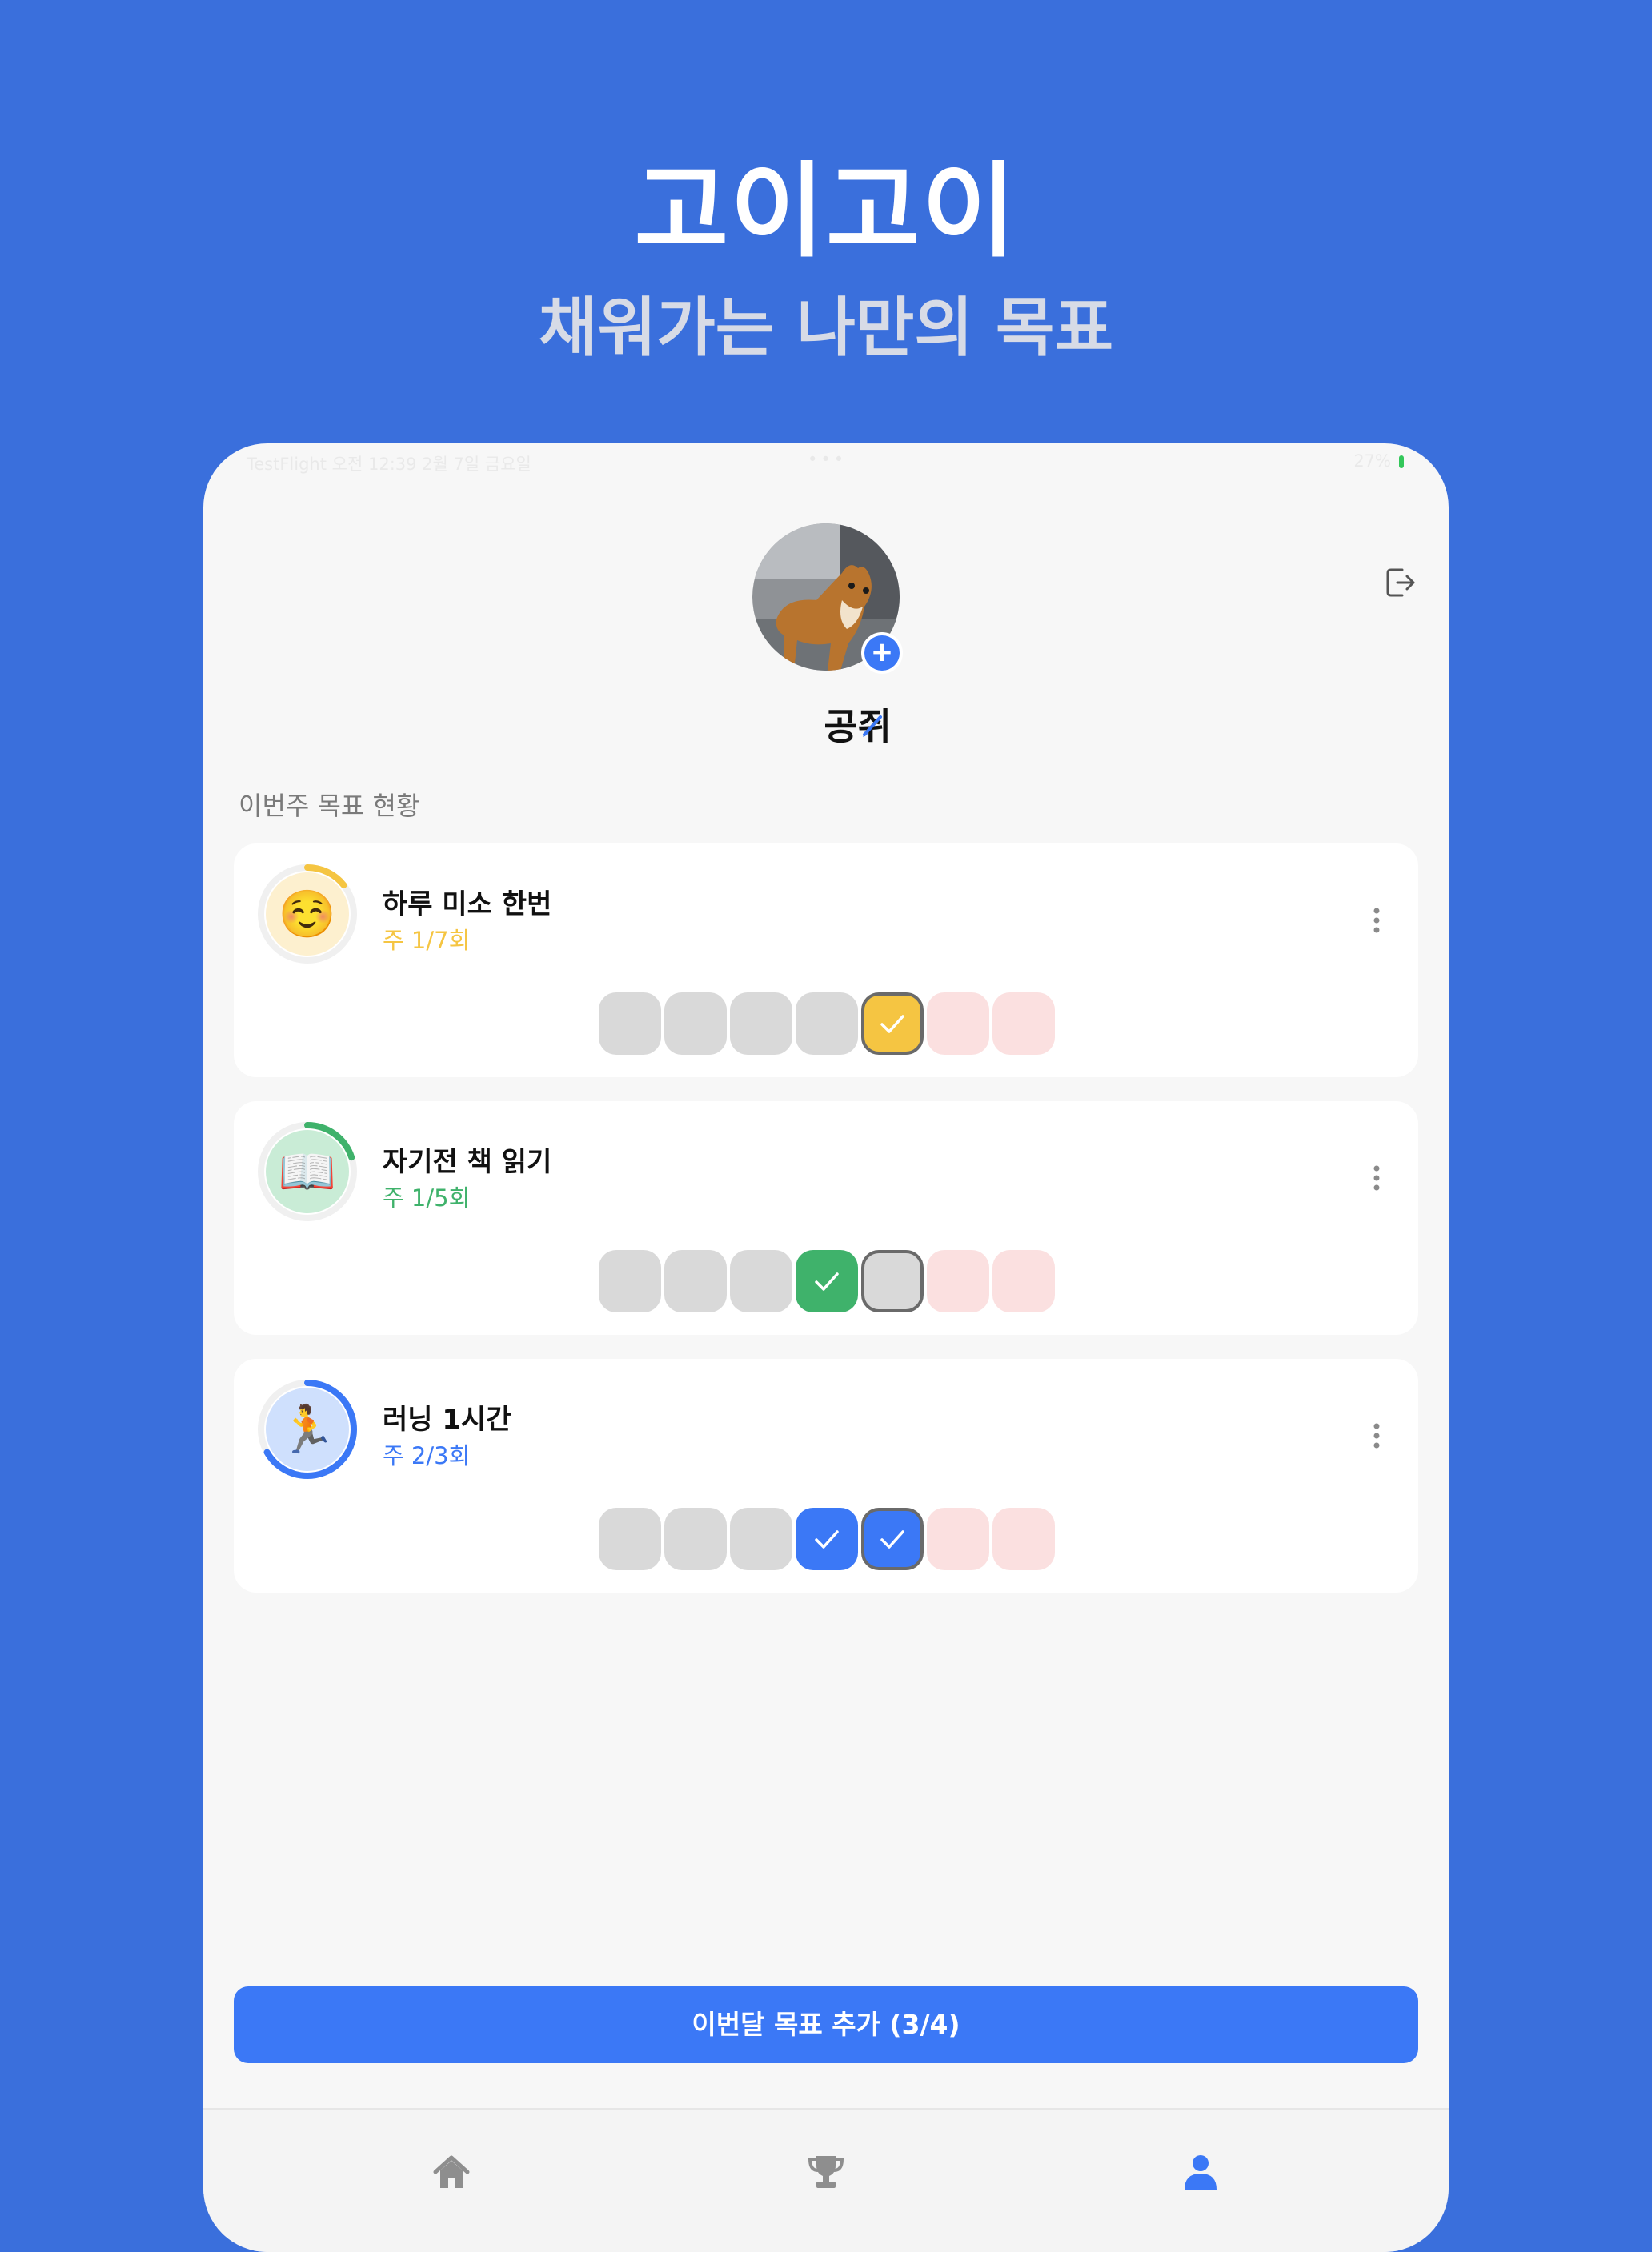 The image size is (1652, 2252). Describe the element at coordinates (1200, 2172) in the screenshot. I see `person-icon` at that location.